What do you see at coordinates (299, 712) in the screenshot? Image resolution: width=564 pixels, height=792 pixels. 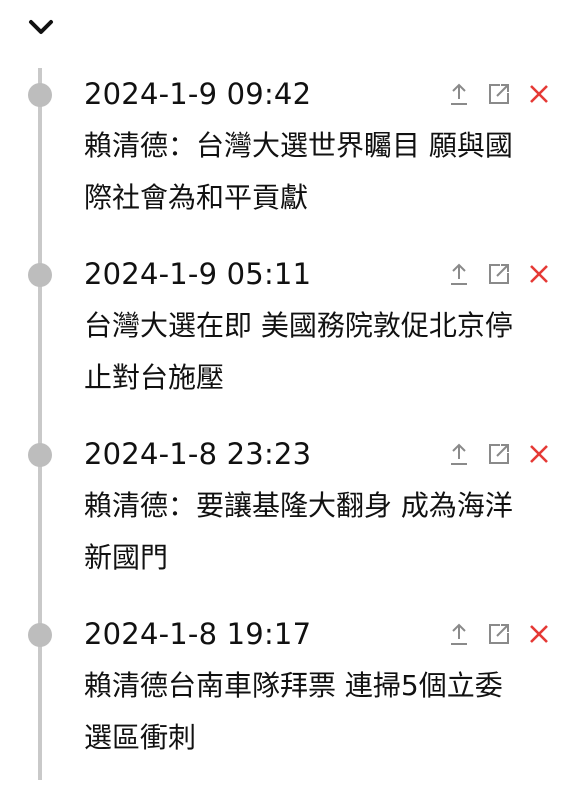 I see `entry-headline: 賴清德台南車隊拜票 連掃5個立委選區衝刺` at bounding box center [299, 712].